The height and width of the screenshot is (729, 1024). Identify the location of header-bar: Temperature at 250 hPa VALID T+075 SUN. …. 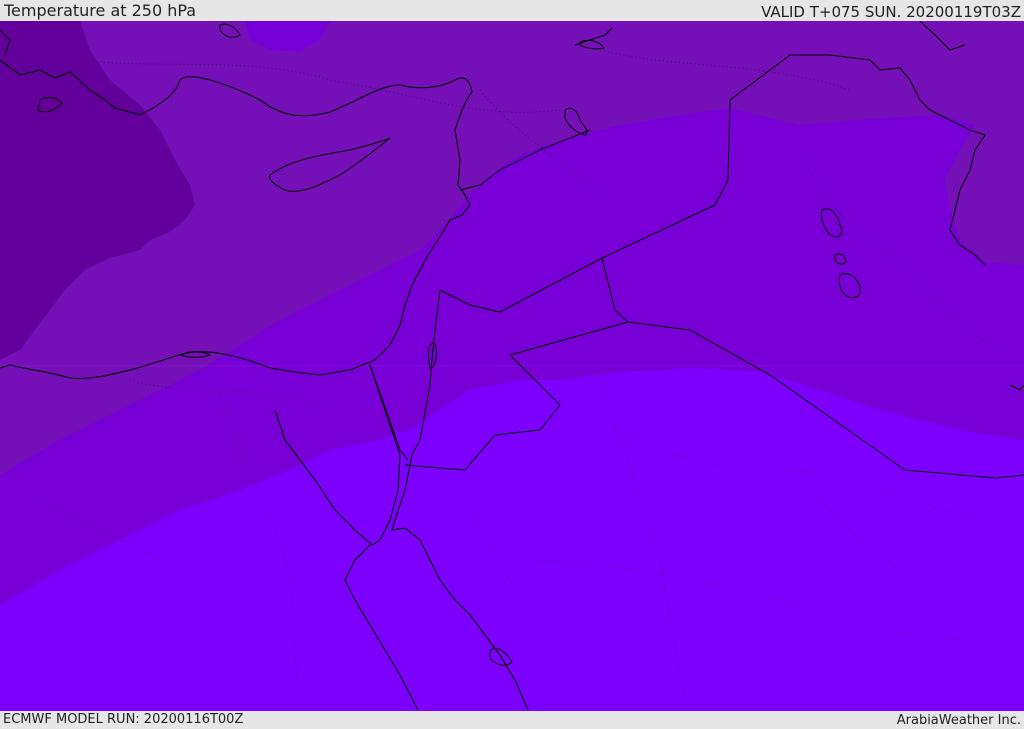
(512, 10).